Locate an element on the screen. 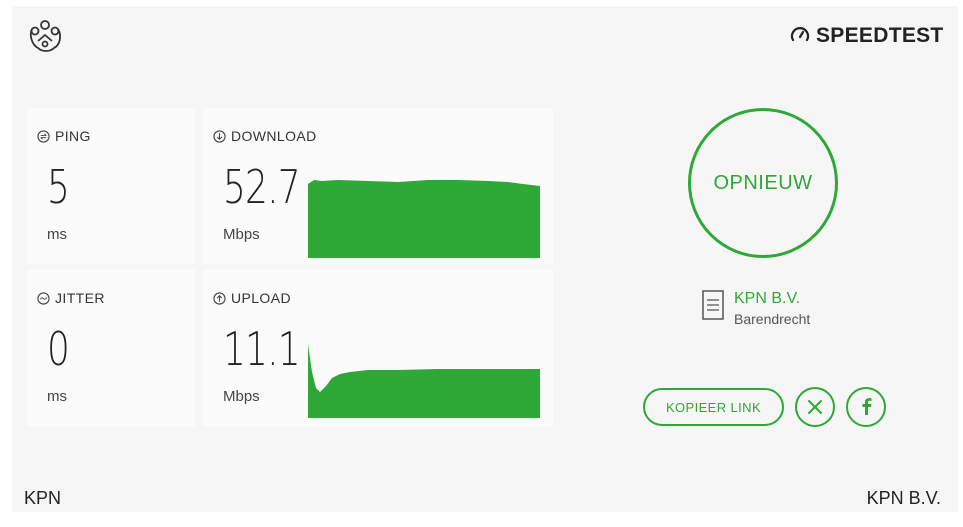 This screenshot has width=963, height=527. server-text: KPN B.V. Barendrecht is located at coordinates (772, 308).